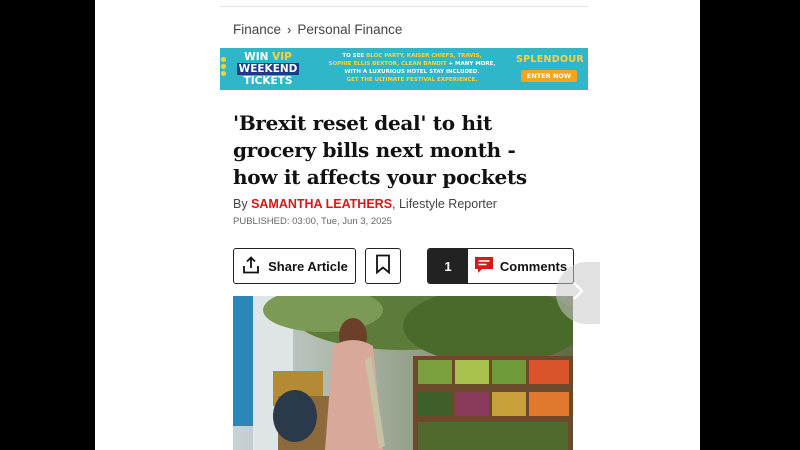 The height and width of the screenshot is (450, 800). What do you see at coordinates (289, 29) in the screenshot?
I see `chevron-right-icon: ›` at bounding box center [289, 29].